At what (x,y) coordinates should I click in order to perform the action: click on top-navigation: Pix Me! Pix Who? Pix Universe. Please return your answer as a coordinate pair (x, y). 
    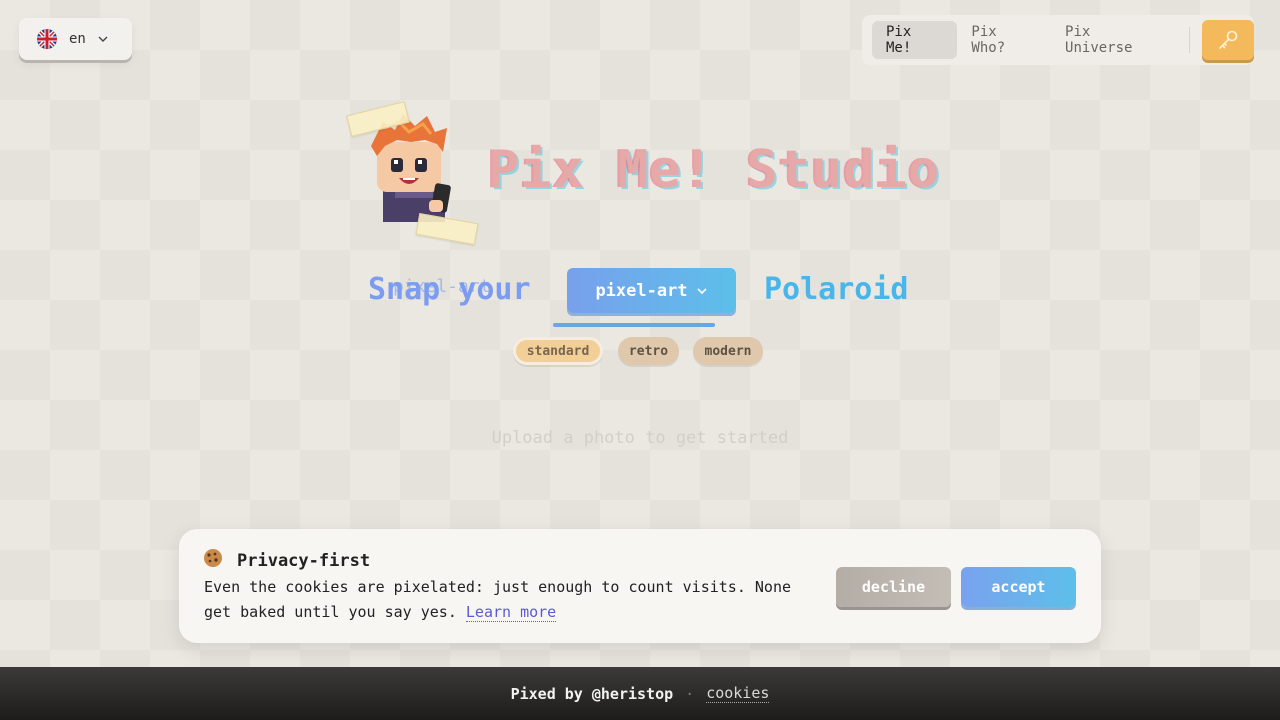
    Looking at the image, I should click on (1058, 40).